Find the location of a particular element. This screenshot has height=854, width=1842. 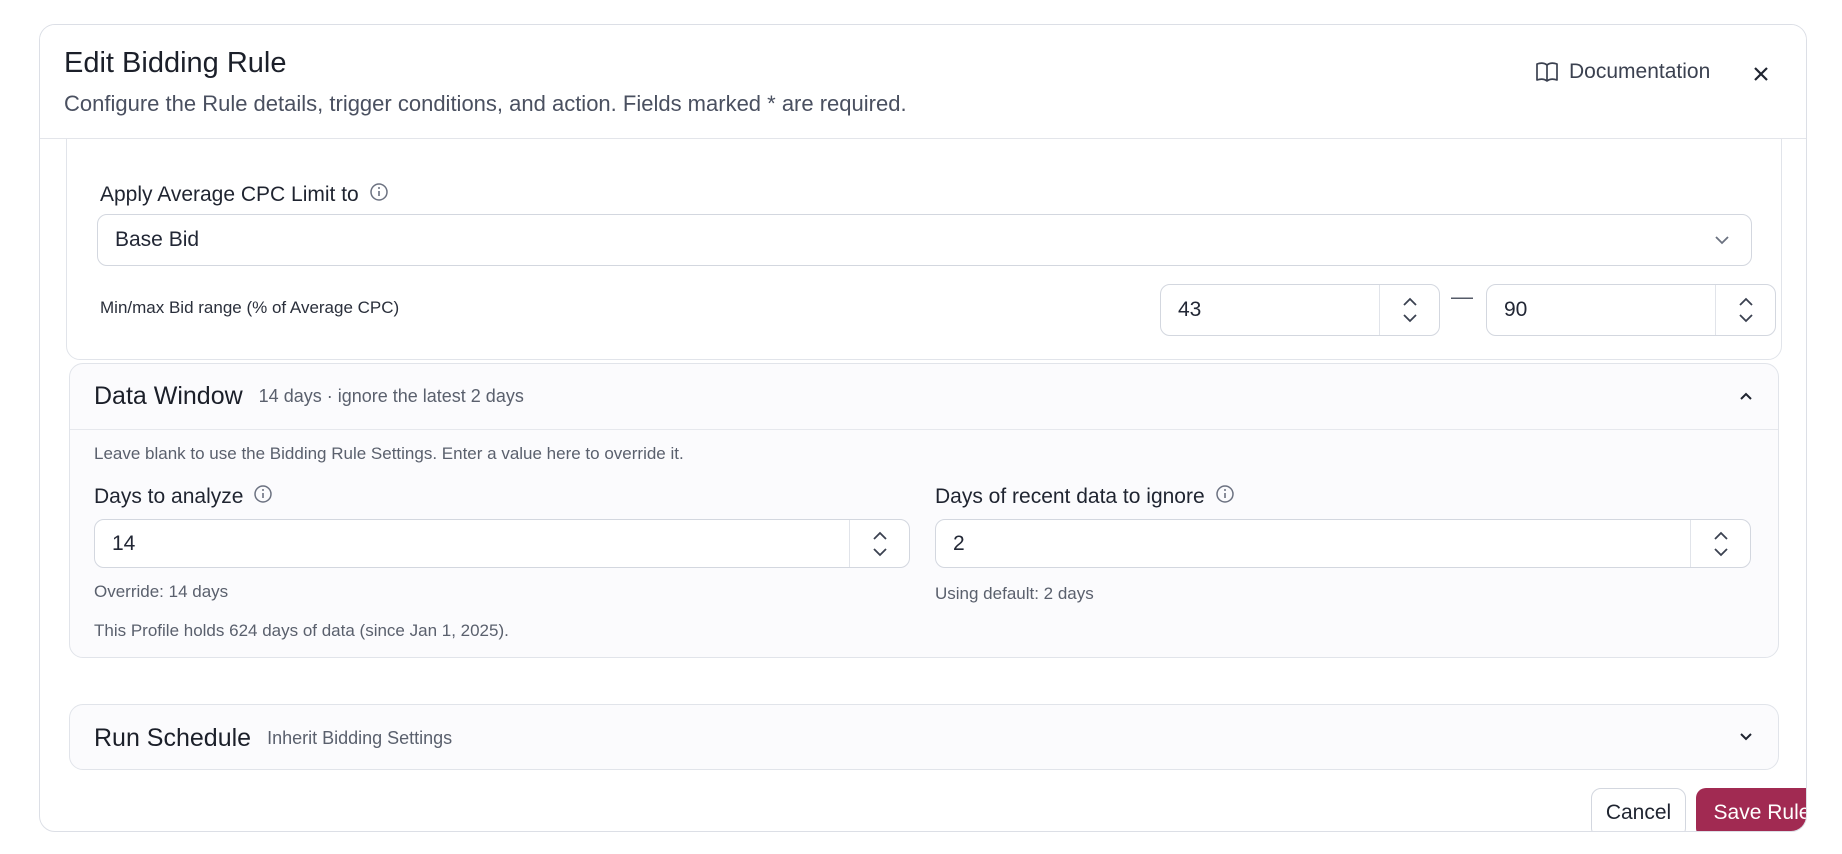

min-bid-spin is located at coordinates (1409, 310).